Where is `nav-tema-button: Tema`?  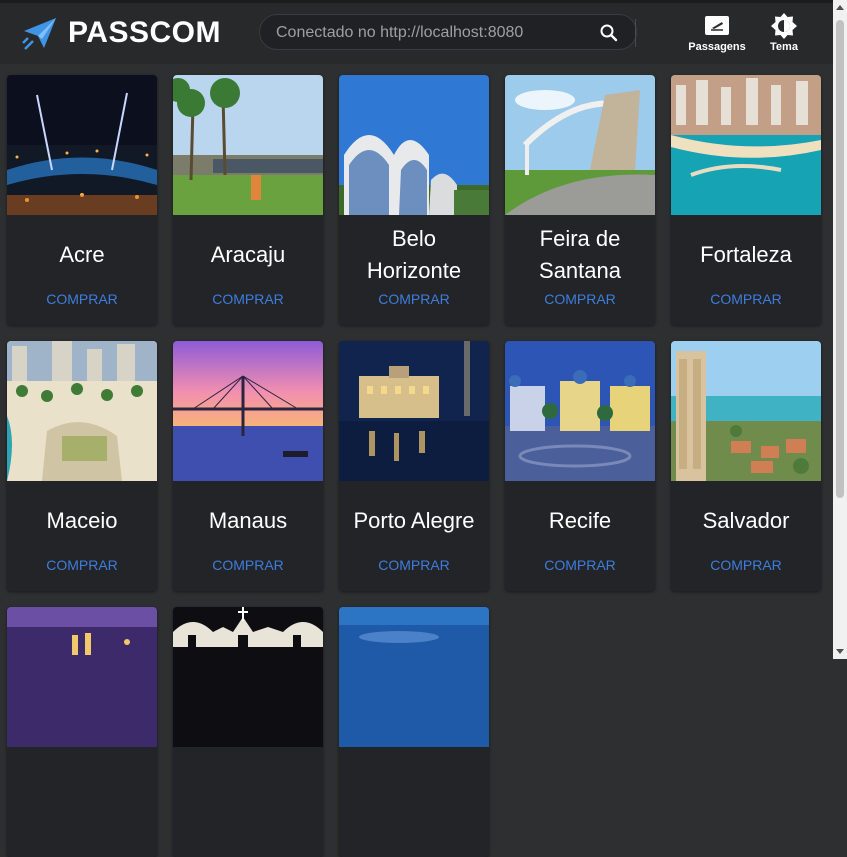
nav-tema-button: Tema is located at coordinates (784, 36).